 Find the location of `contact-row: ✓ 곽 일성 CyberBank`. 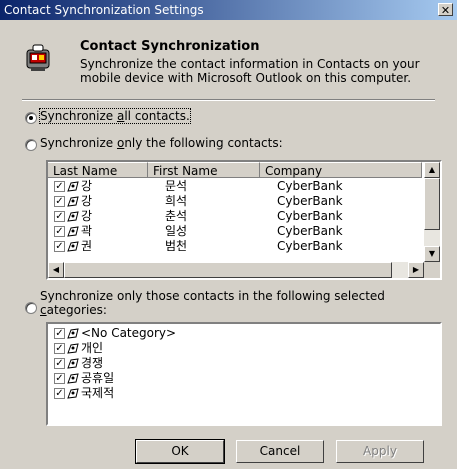

contact-row: ✓ 곽 일성 CyberBank is located at coordinates (238, 231).